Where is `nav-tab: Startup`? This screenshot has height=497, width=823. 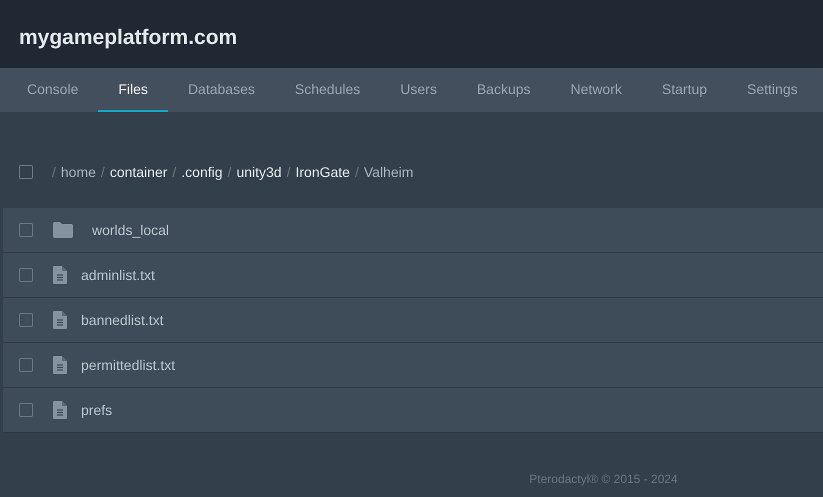
nav-tab: Startup is located at coordinates (685, 90).